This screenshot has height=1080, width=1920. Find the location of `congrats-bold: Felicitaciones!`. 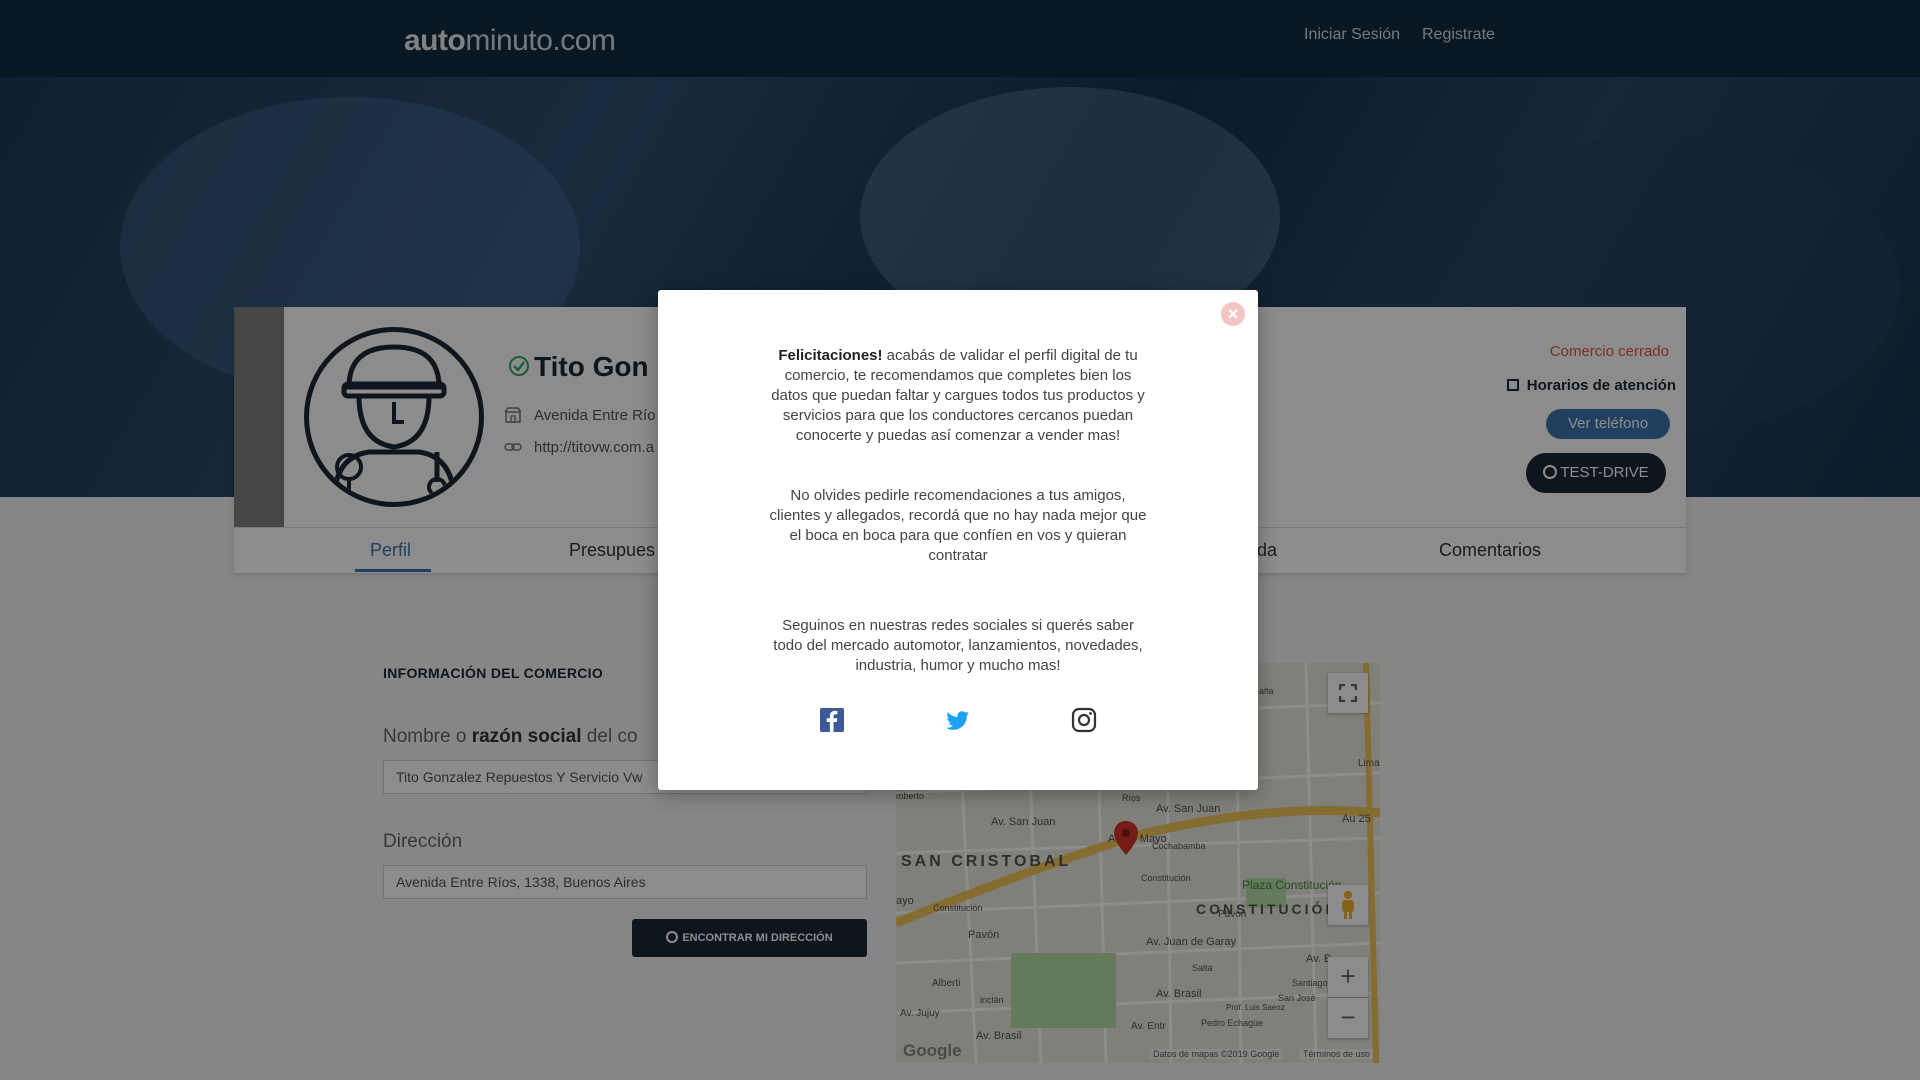

congrats-bold: Felicitaciones! is located at coordinates (830, 355).